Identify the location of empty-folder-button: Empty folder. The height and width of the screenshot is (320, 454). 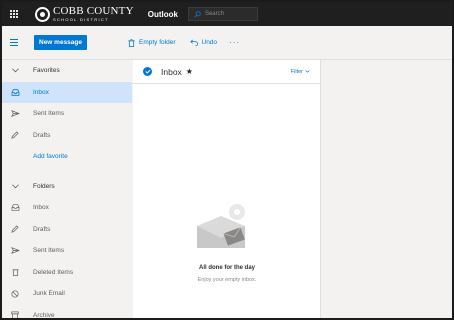
(152, 42).